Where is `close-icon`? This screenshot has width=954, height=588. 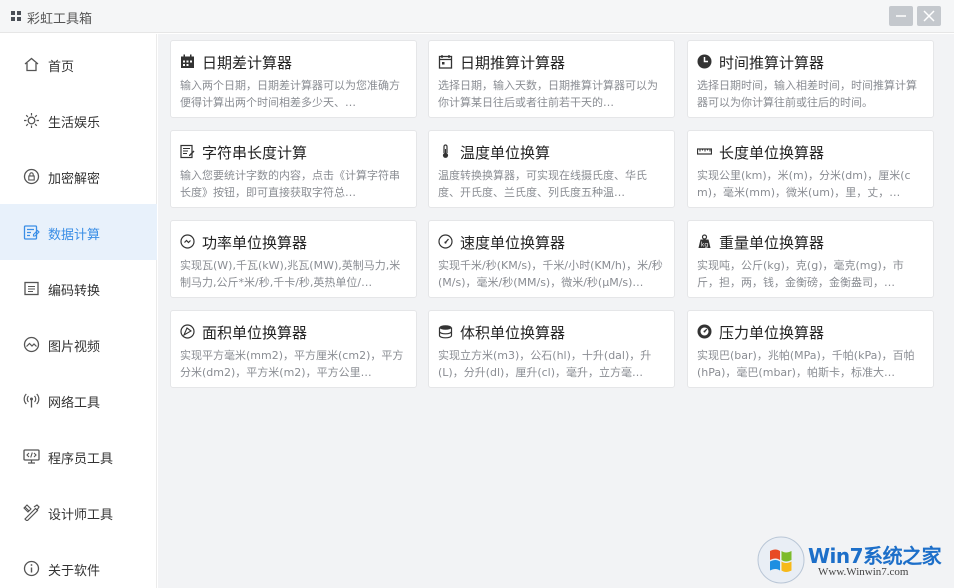
close-icon is located at coordinates (929, 16).